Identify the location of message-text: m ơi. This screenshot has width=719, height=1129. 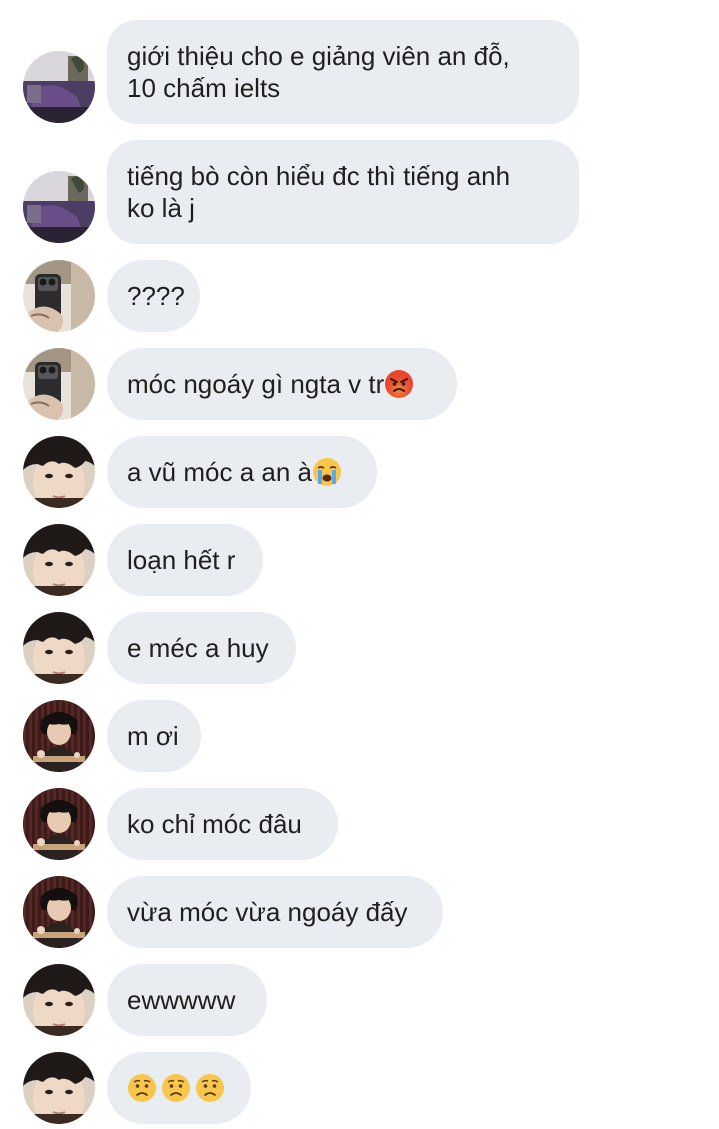
(153, 736).